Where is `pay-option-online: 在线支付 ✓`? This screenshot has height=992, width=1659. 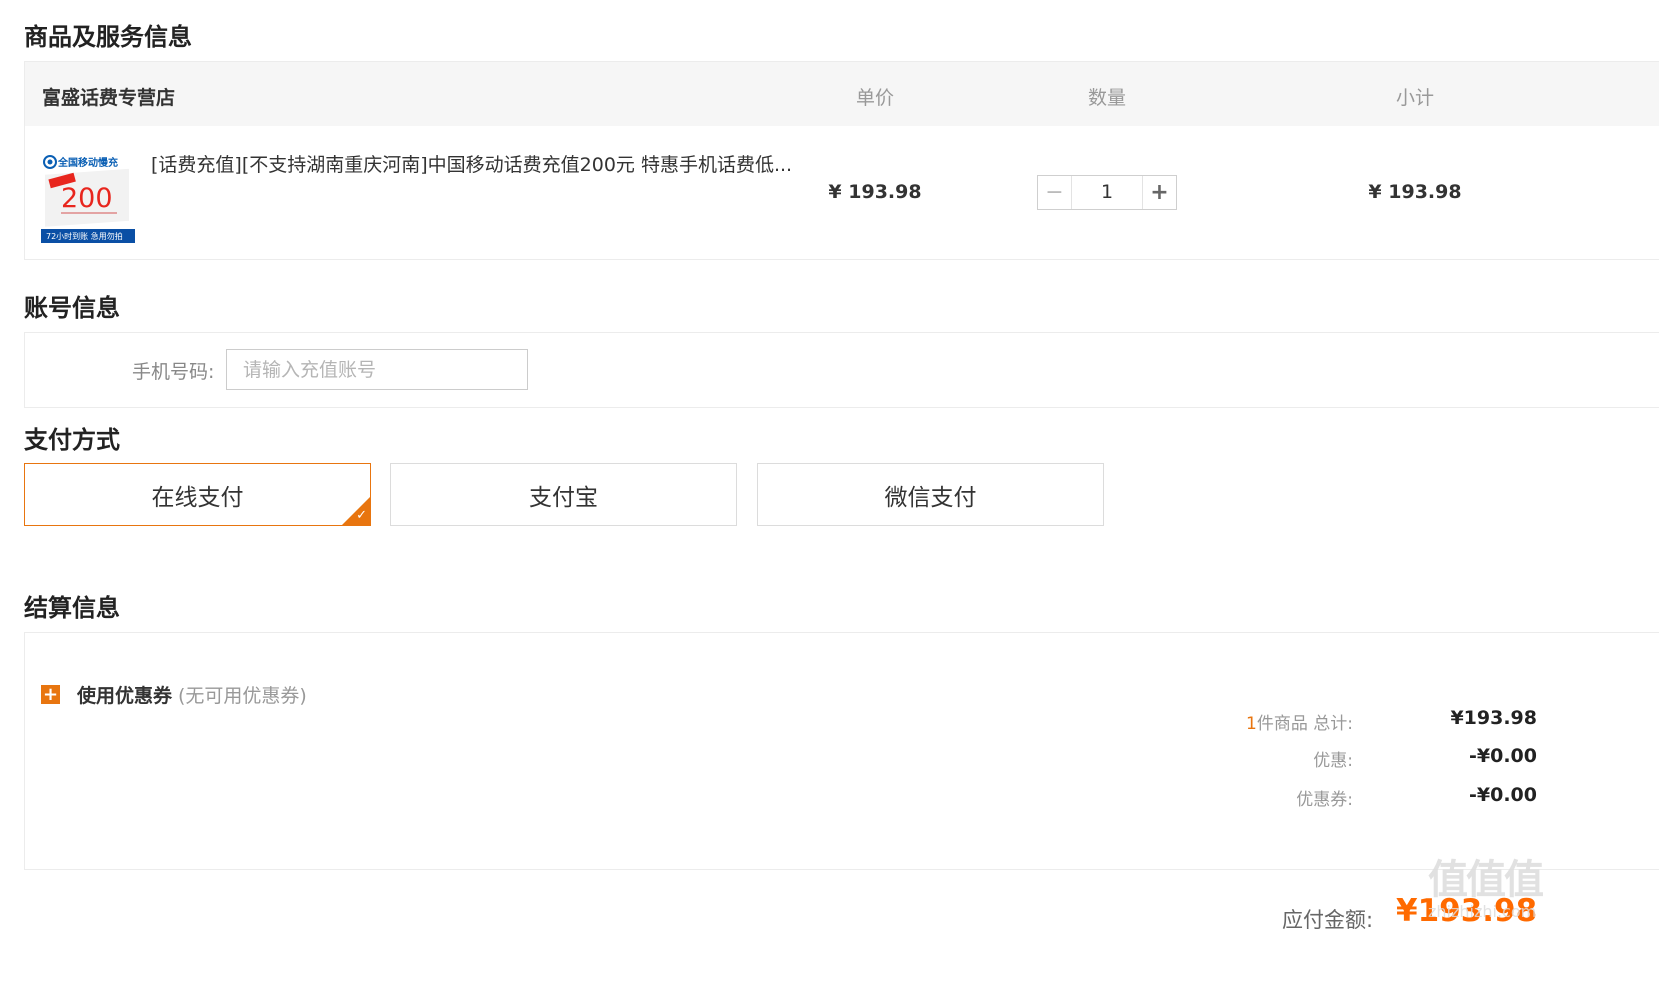
pay-option-online: 在线支付 ✓ is located at coordinates (197, 494).